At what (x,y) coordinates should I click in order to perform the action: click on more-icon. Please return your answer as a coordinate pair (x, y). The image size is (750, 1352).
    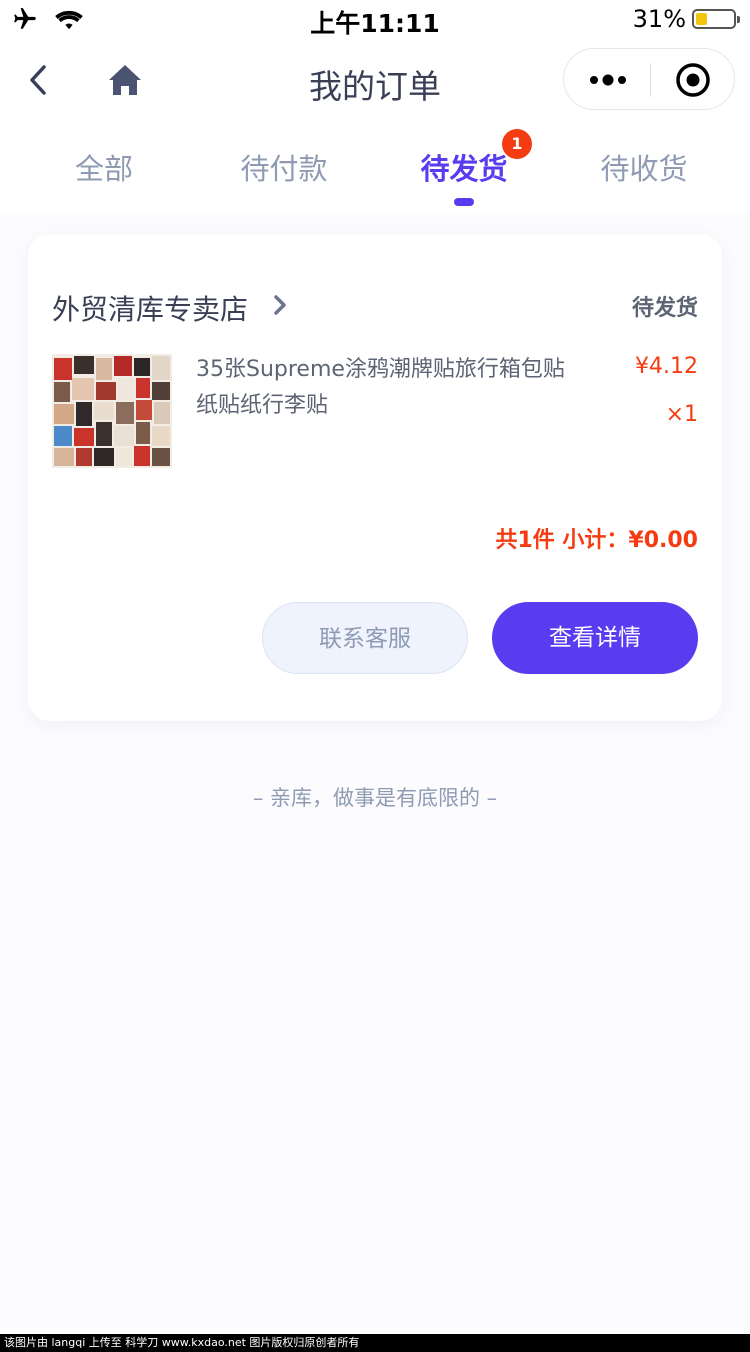
    Looking at the image, I should click on (608, 80).